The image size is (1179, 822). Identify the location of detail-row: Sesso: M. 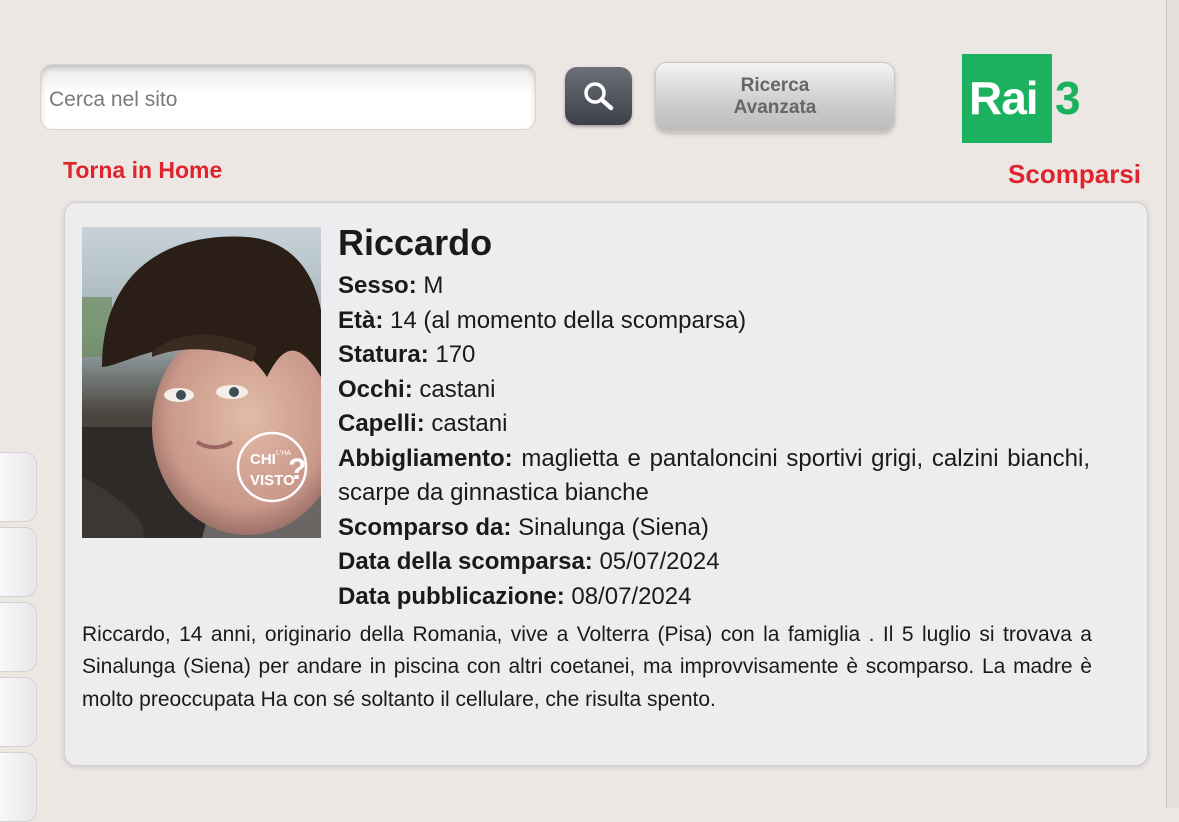
(714, 286).